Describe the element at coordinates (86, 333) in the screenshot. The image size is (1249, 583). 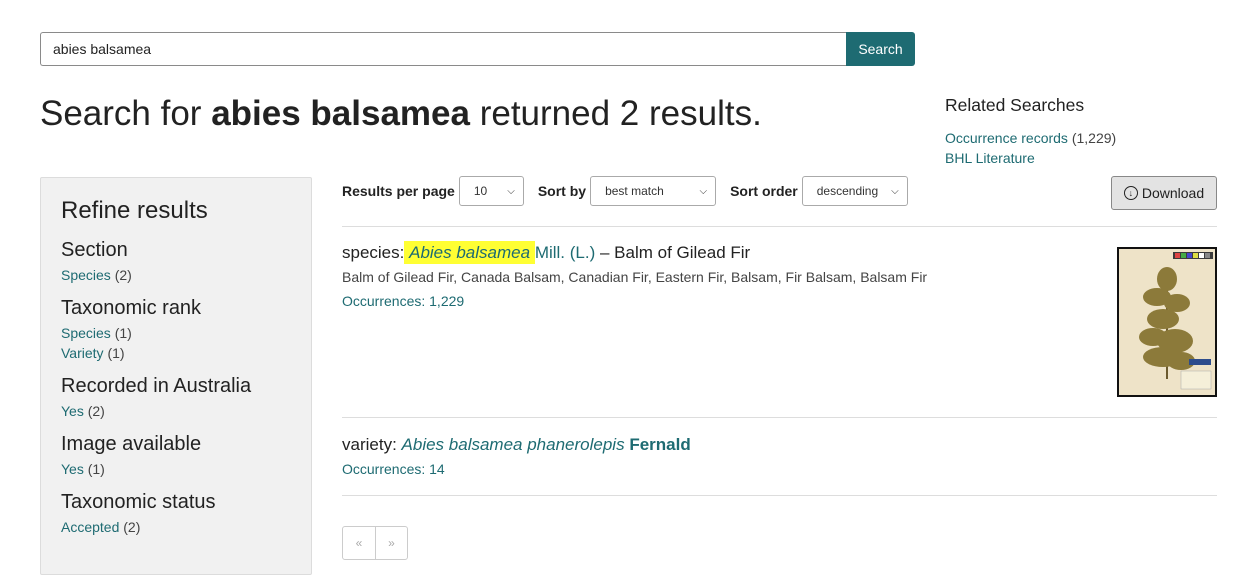
I see `facet-link-species-rank: Species` at that location.